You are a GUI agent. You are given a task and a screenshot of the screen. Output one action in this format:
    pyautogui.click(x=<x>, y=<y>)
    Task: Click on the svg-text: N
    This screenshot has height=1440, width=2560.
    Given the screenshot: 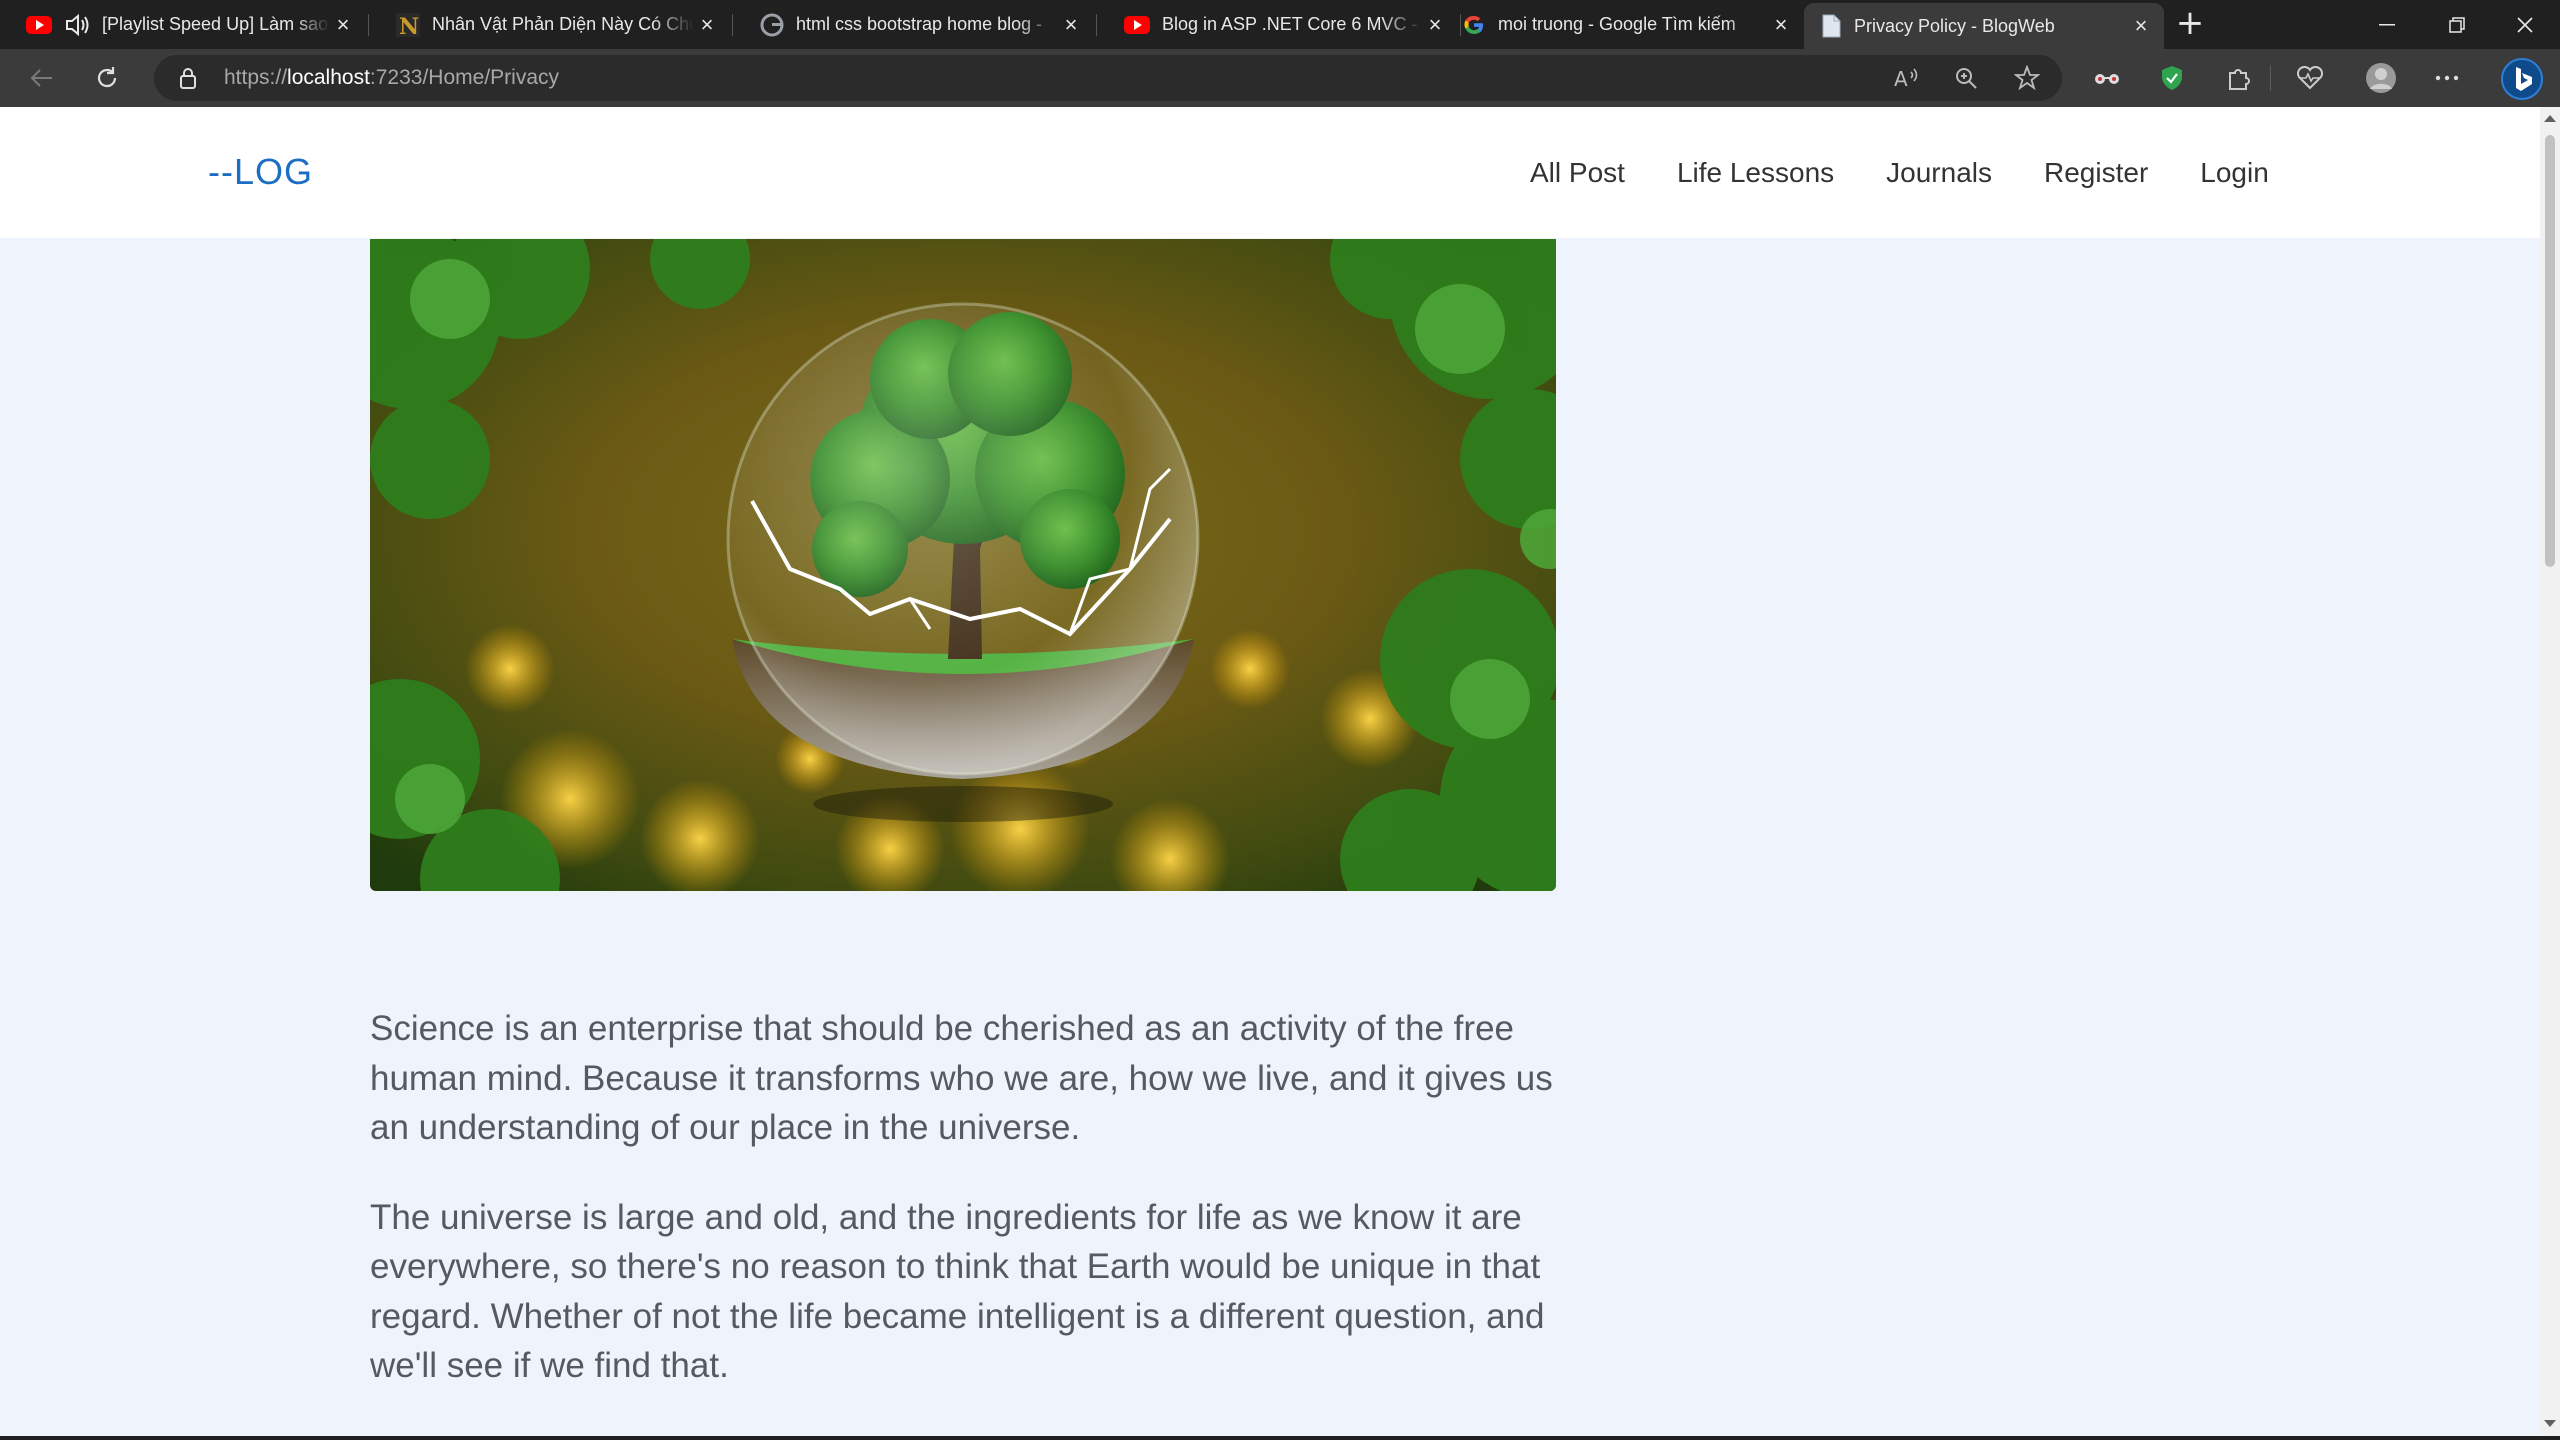 What is the action you would take?
    pyautogui.click(x=409, y=25)
    